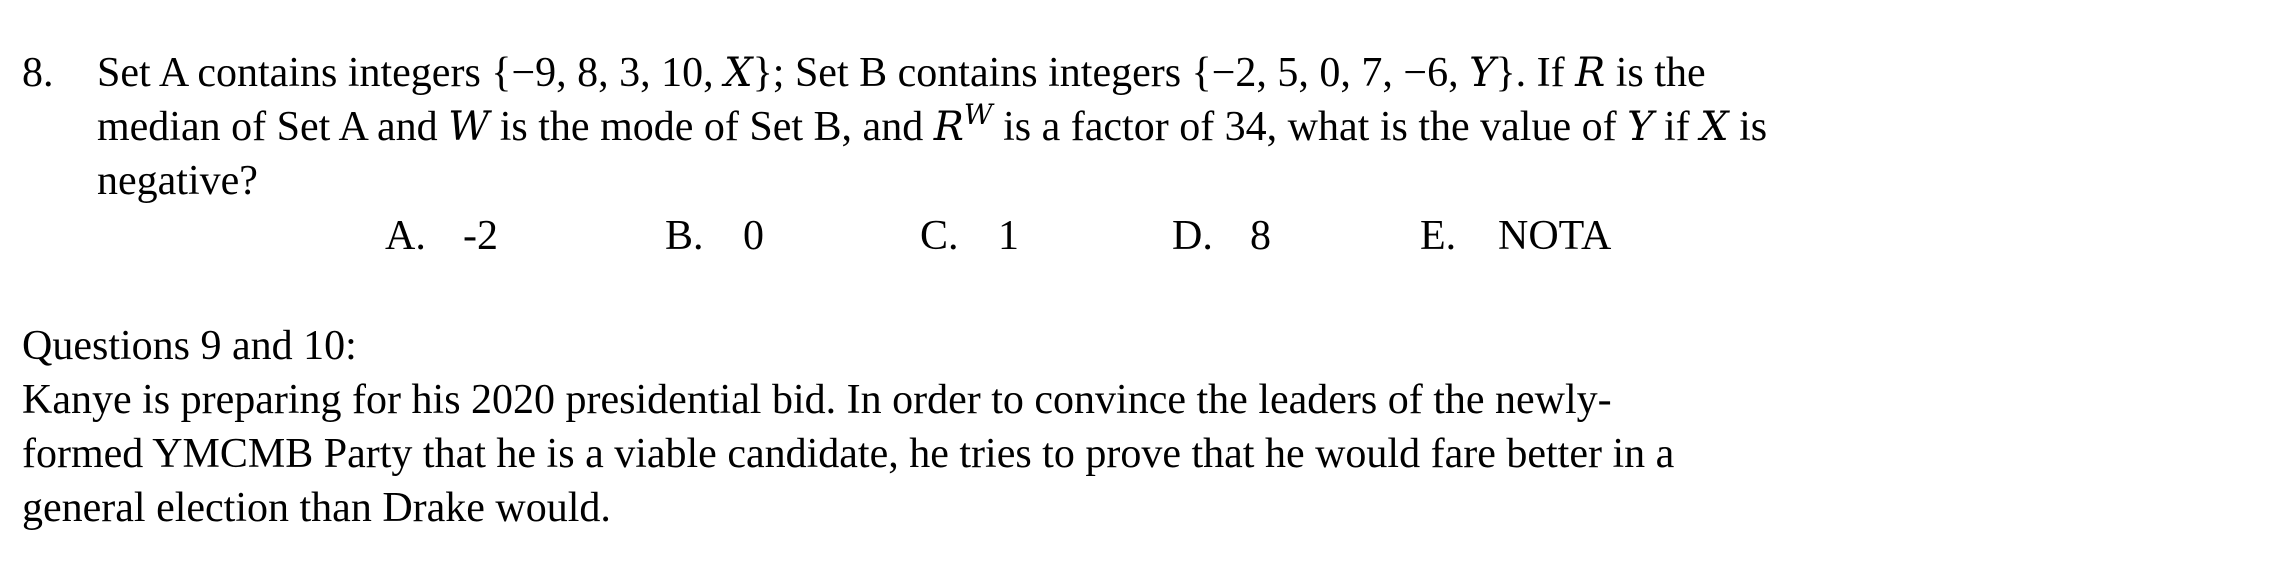 The height and width of the screenshot is (588, 2270). Describe the element at coordinates (480, 236) in the screenshot. I see `choice-value: -2` at that location.